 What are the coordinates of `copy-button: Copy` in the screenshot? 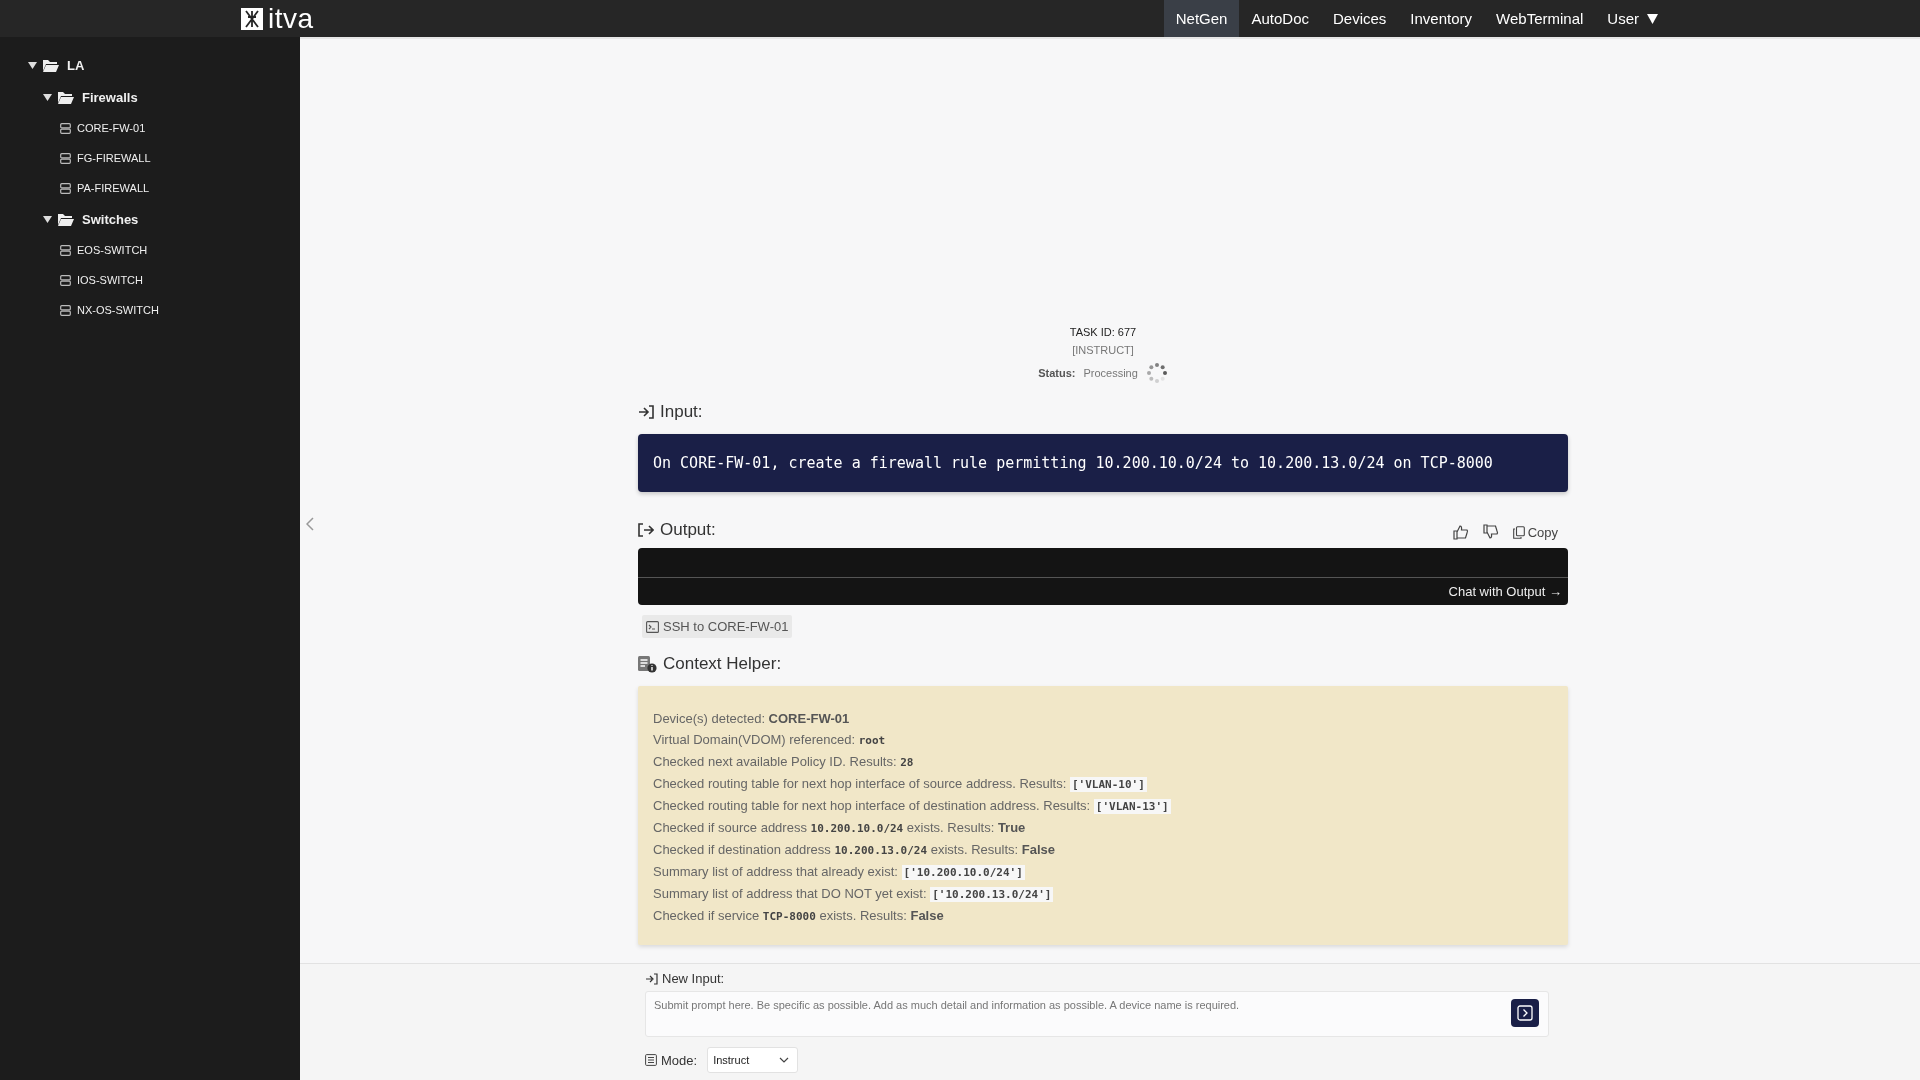 It's located at (1535, 532).